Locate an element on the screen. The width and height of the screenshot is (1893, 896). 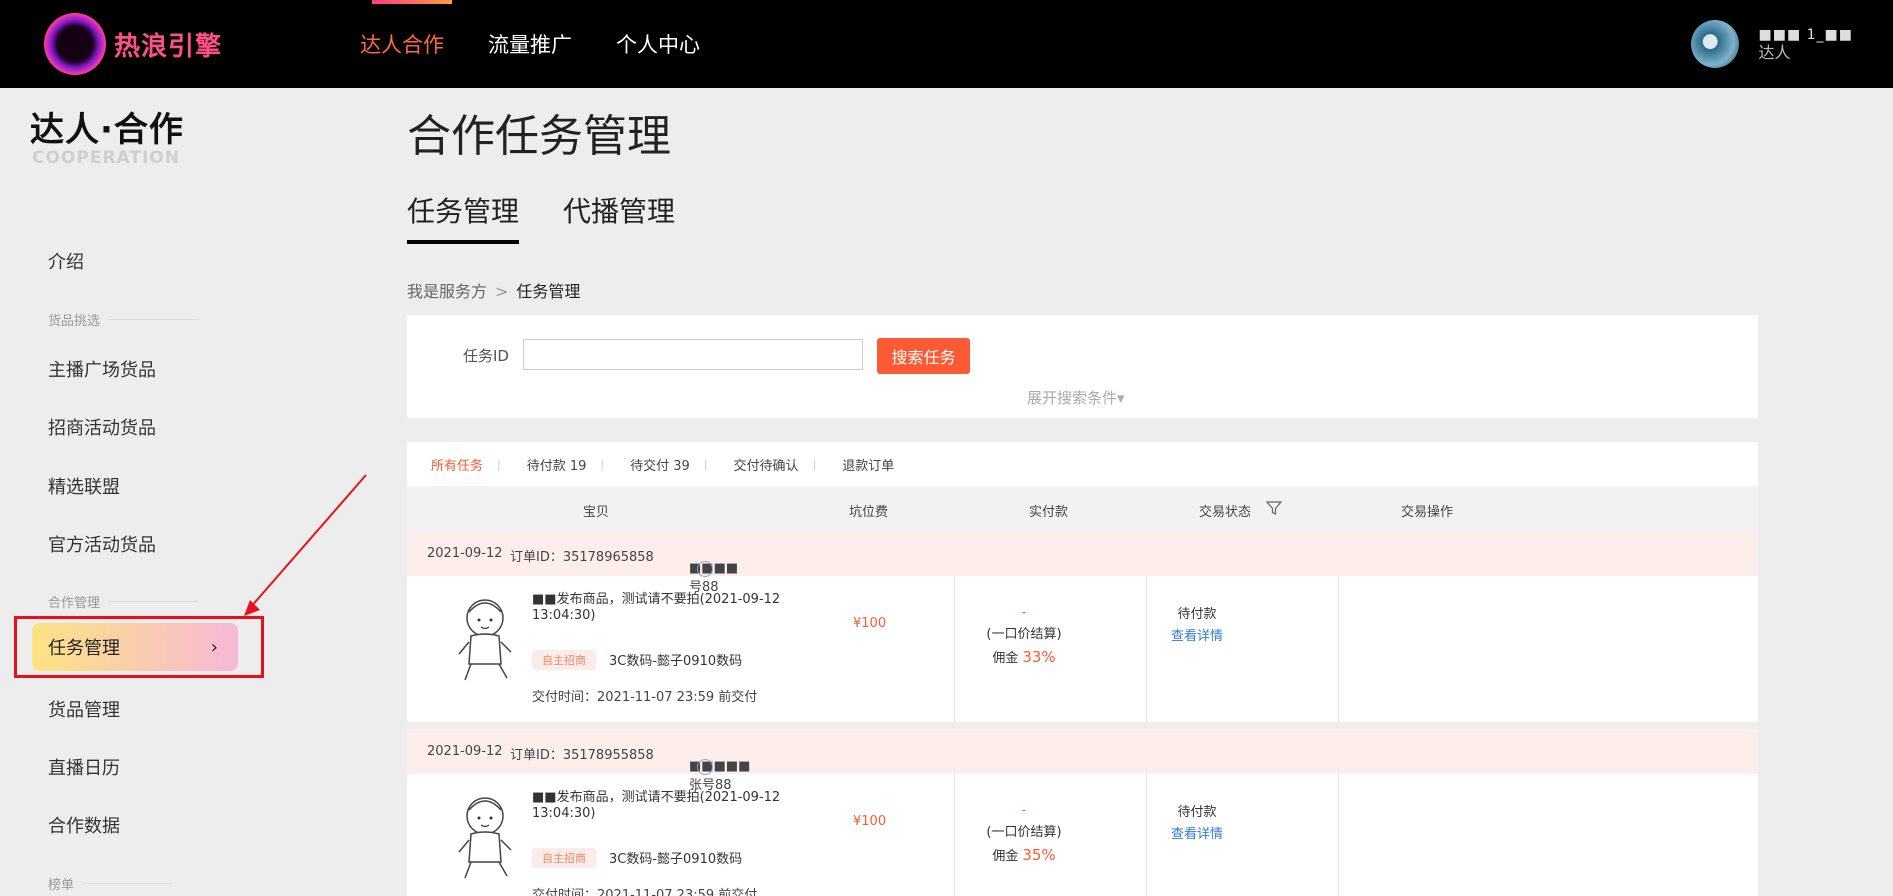
expand-search-conditions: 展开搜索条件▾ is located at coordinates (1076, 397).